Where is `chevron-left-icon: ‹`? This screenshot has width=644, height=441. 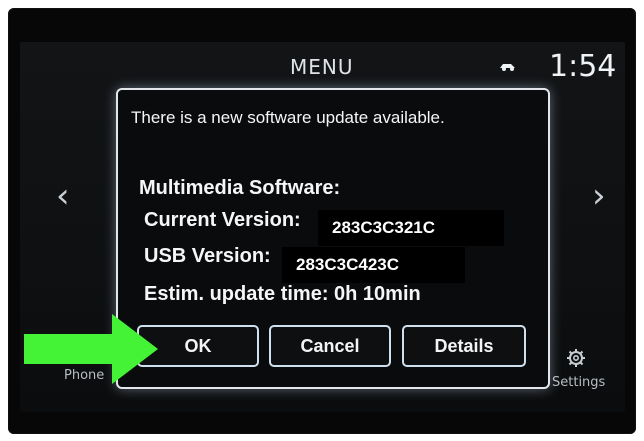
chevron-left-icon: ‹ is located at coordinates (63, 196).